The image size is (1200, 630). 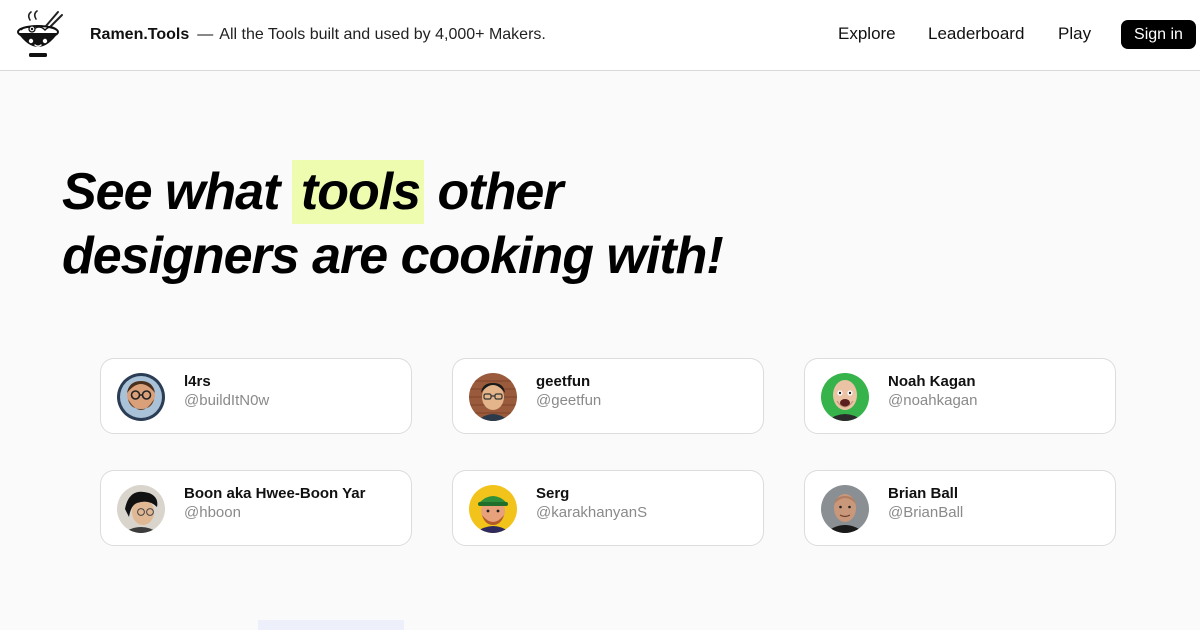 I want to click on maker-handle: @noahkagan, so click(x=933, y=400).